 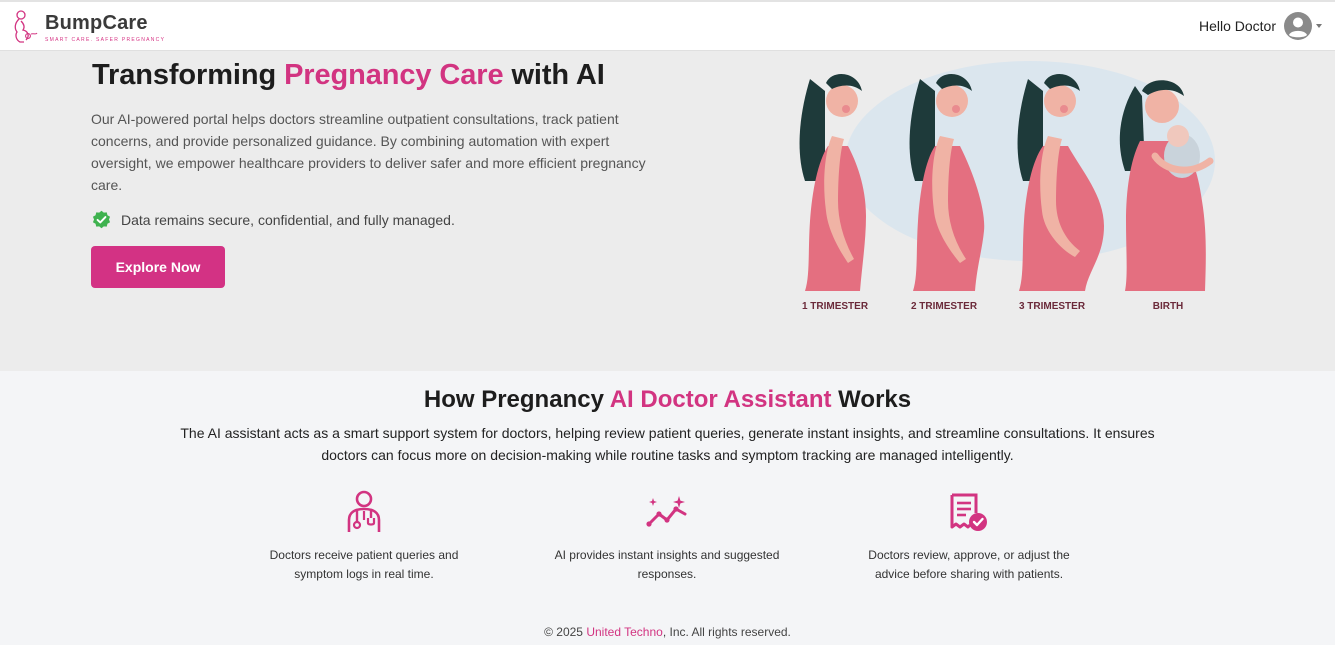 I want to click on how-title-end: Works, so click(x=871, y=399).